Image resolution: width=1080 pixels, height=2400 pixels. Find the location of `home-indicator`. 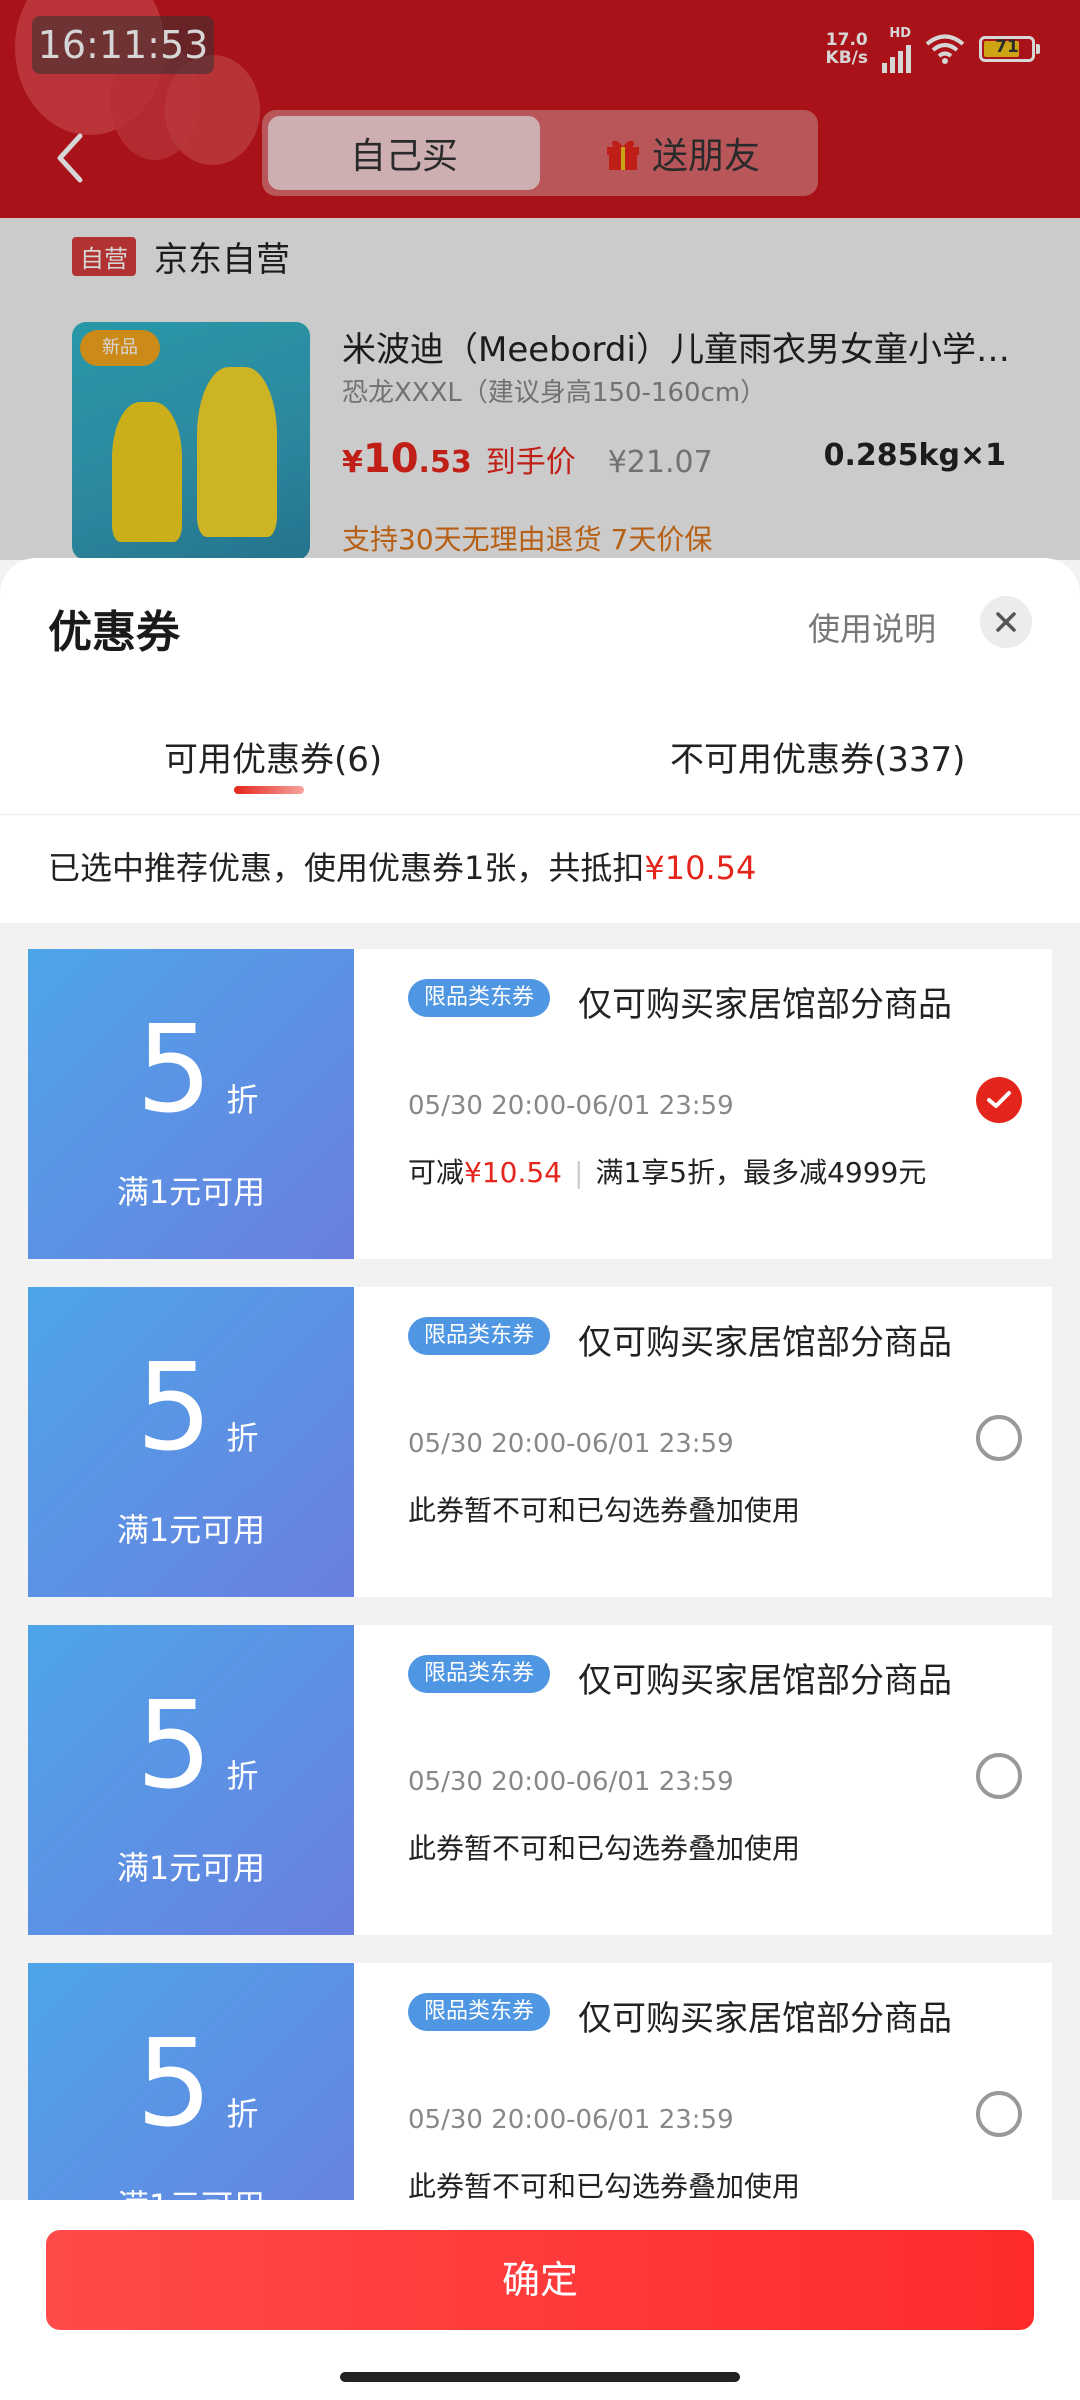

home-indicator is located at coordinates (540, 2377).